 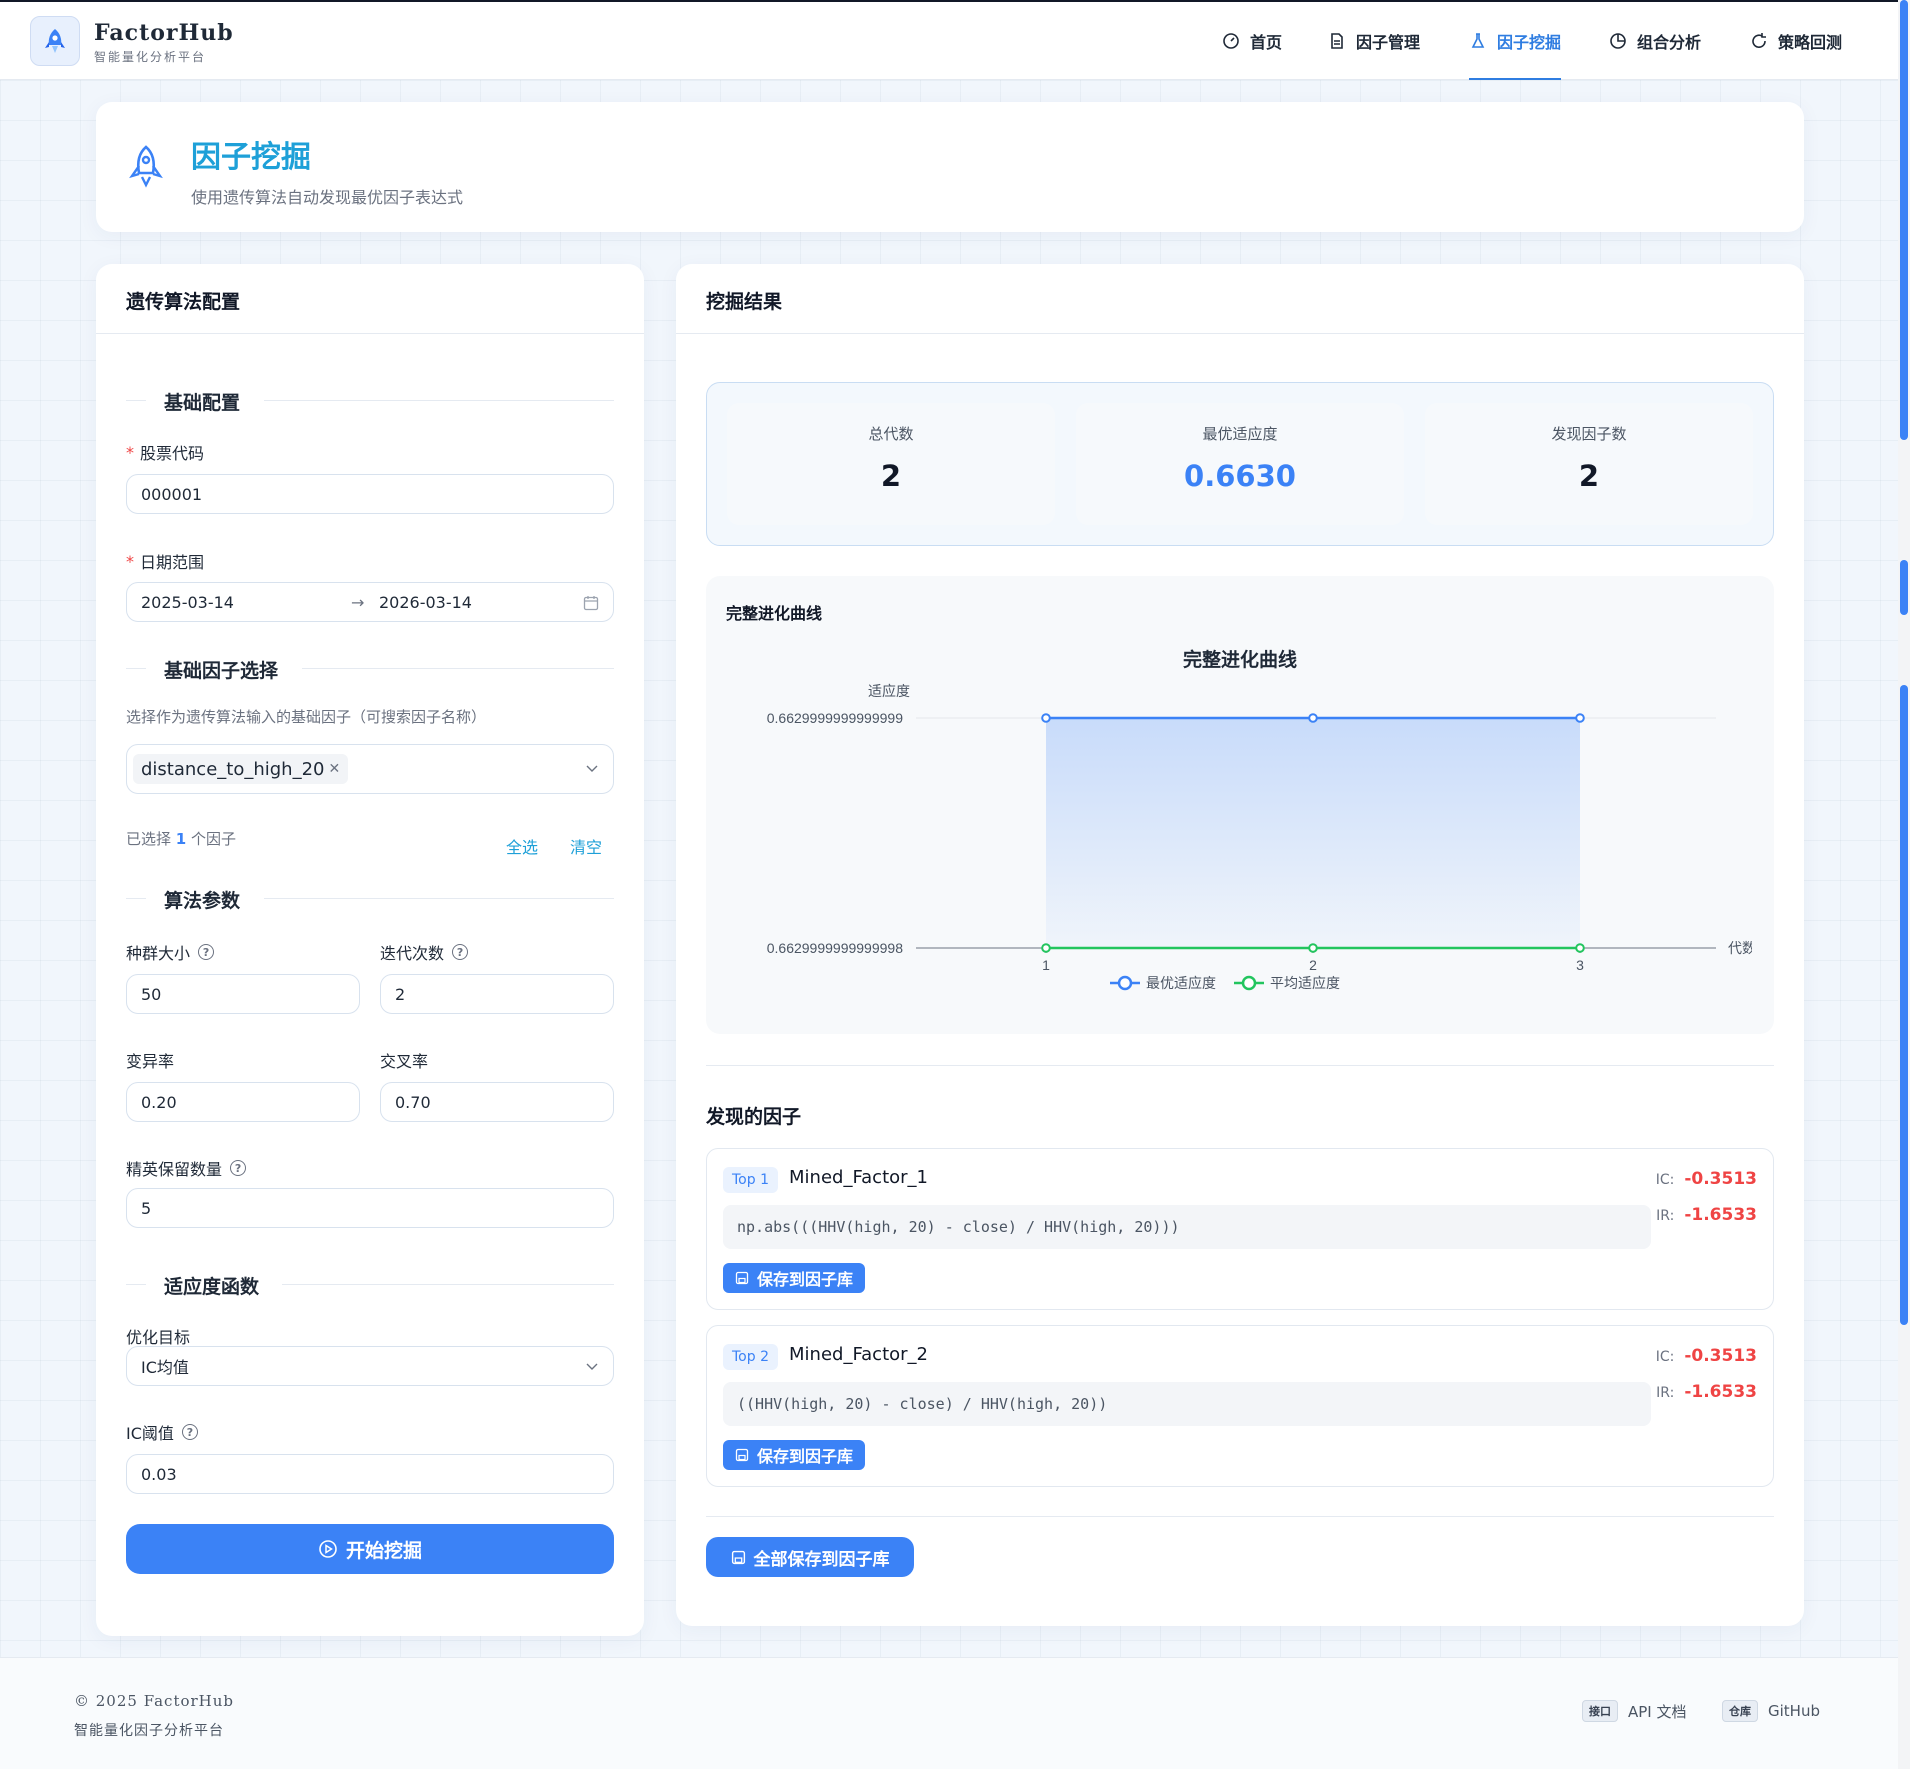 I want to click on logo, so click(x=55, y=41).